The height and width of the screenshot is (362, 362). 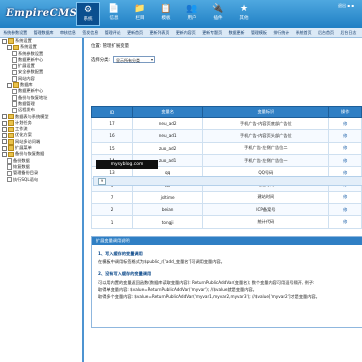 What do you see at coordinates (102, 181) in the screenshot?
I see `pager-count: 9` at bounding box center [102, 181].